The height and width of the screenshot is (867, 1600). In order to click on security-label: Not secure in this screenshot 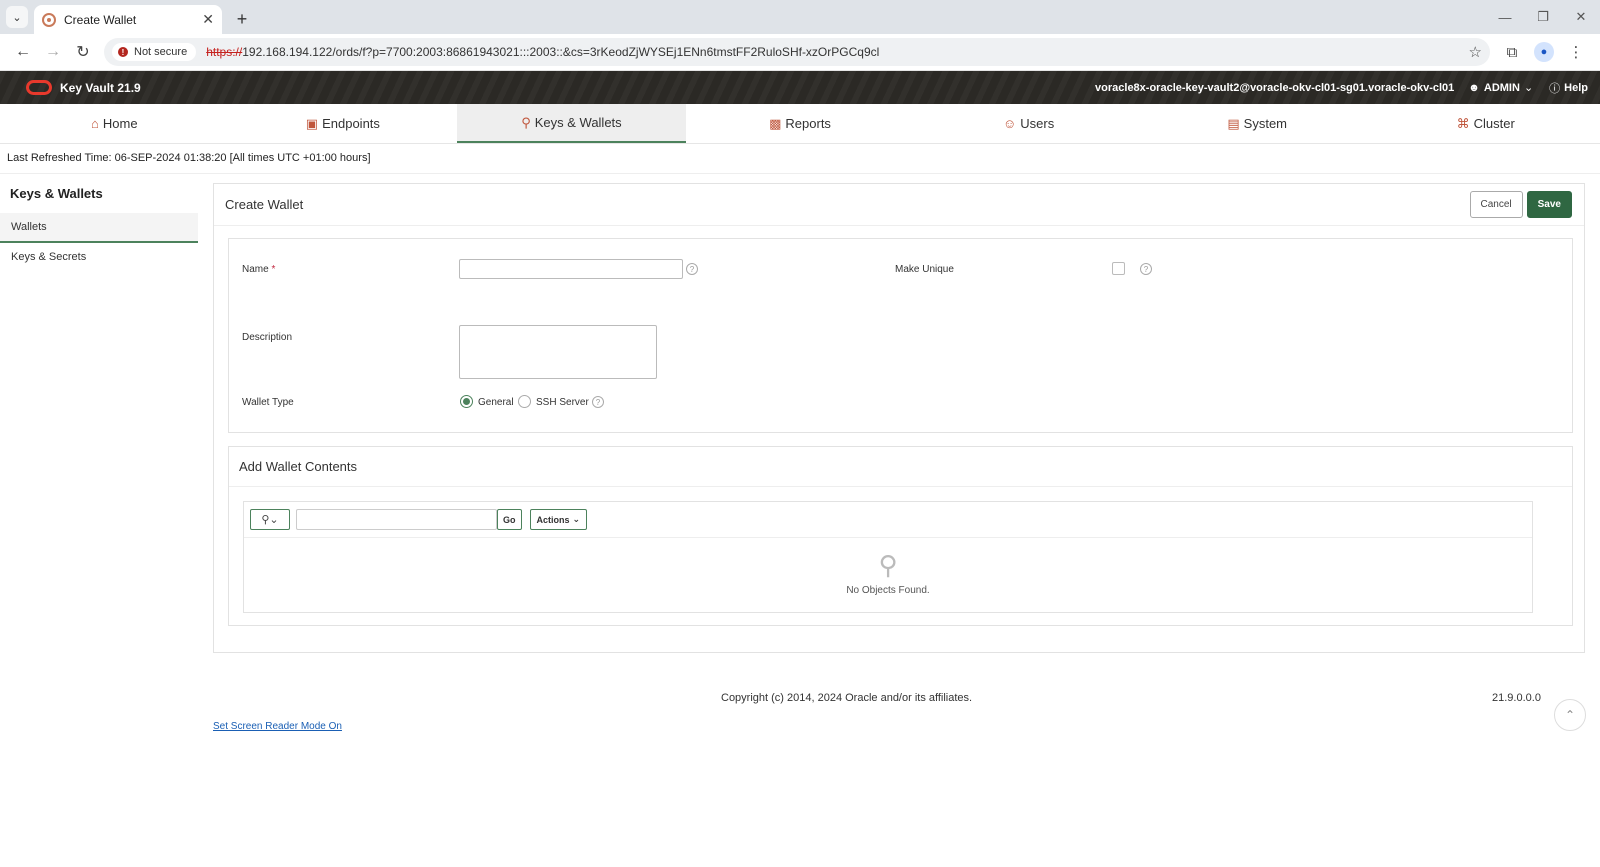, I will do `click(161, 52)`.